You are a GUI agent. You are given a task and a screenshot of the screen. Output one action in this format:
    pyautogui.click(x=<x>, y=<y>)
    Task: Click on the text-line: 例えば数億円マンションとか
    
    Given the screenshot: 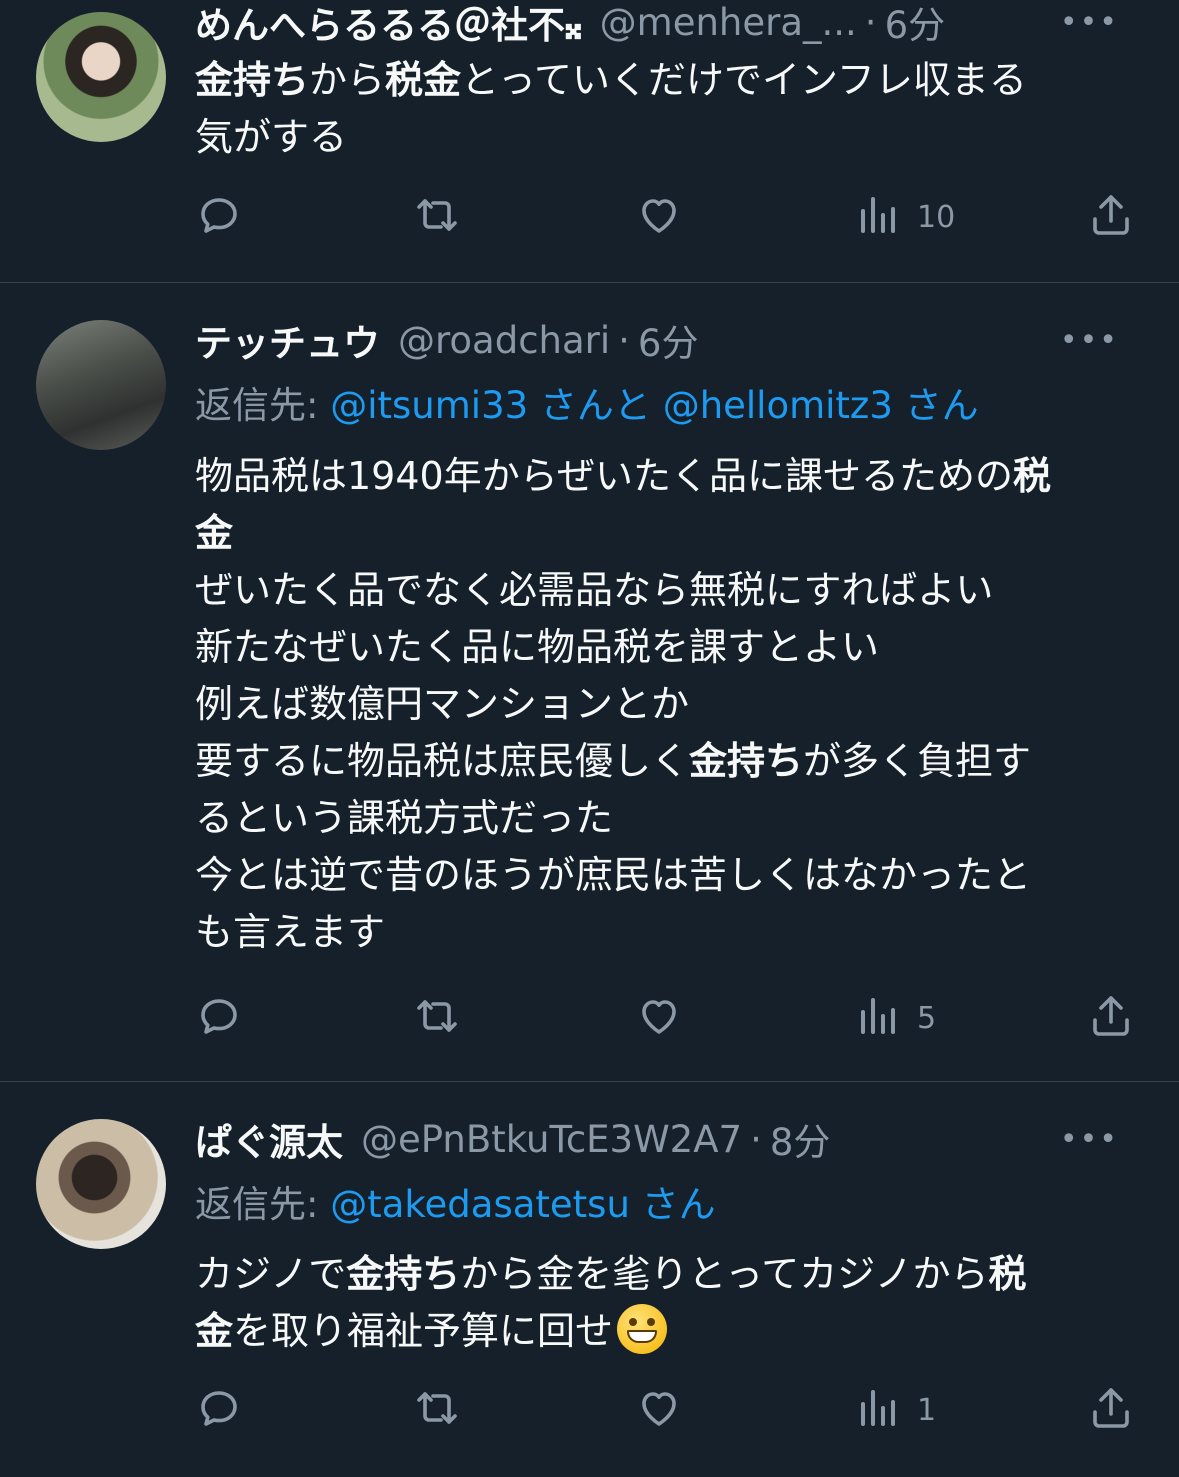 What is the action you would take?
    pyautogui.click(x=670, y=704)
    